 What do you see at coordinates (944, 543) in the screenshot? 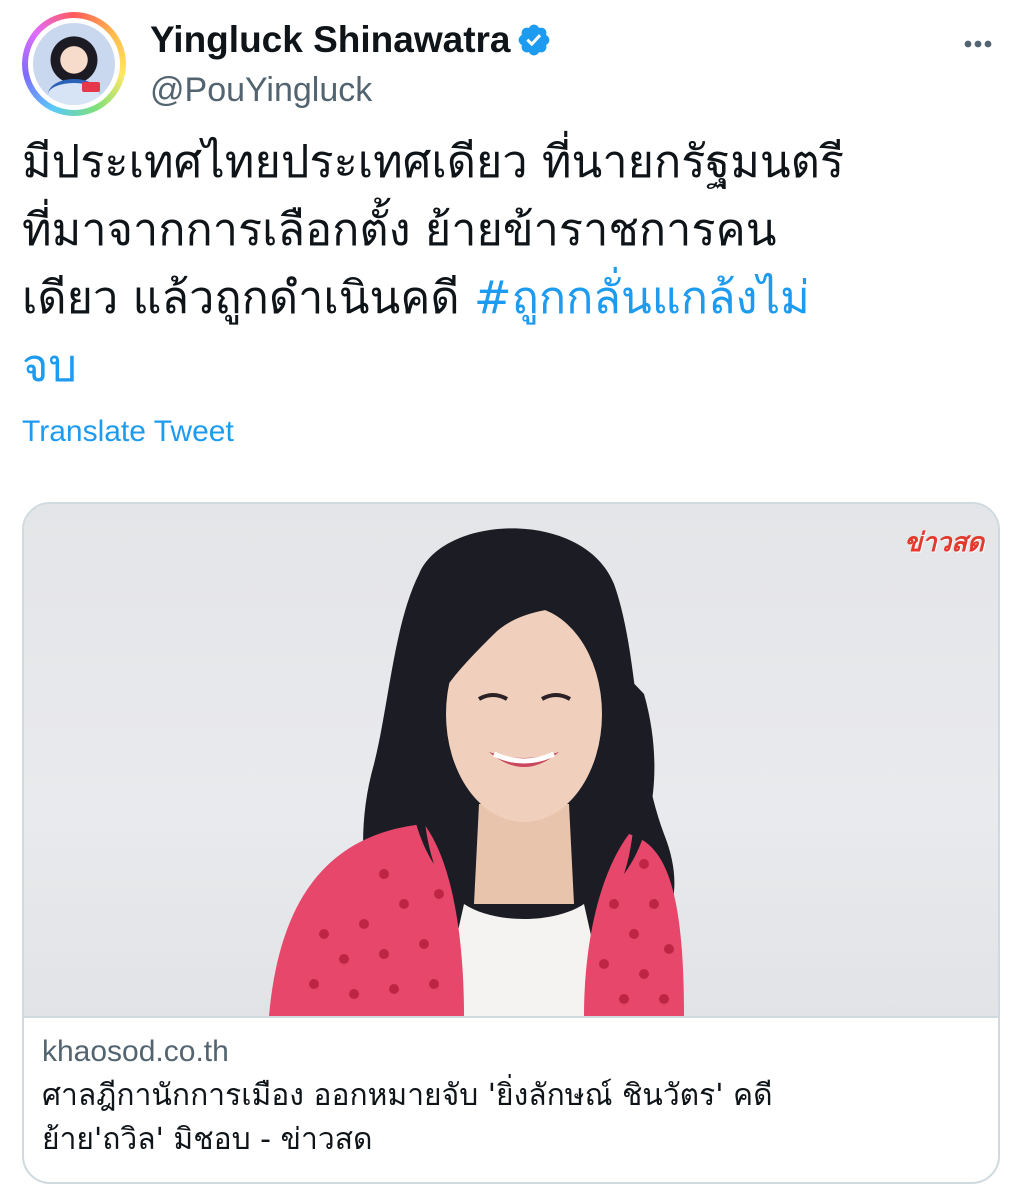
I see `source-watermark: ข่าวสด` at bounding box center [944, 543].